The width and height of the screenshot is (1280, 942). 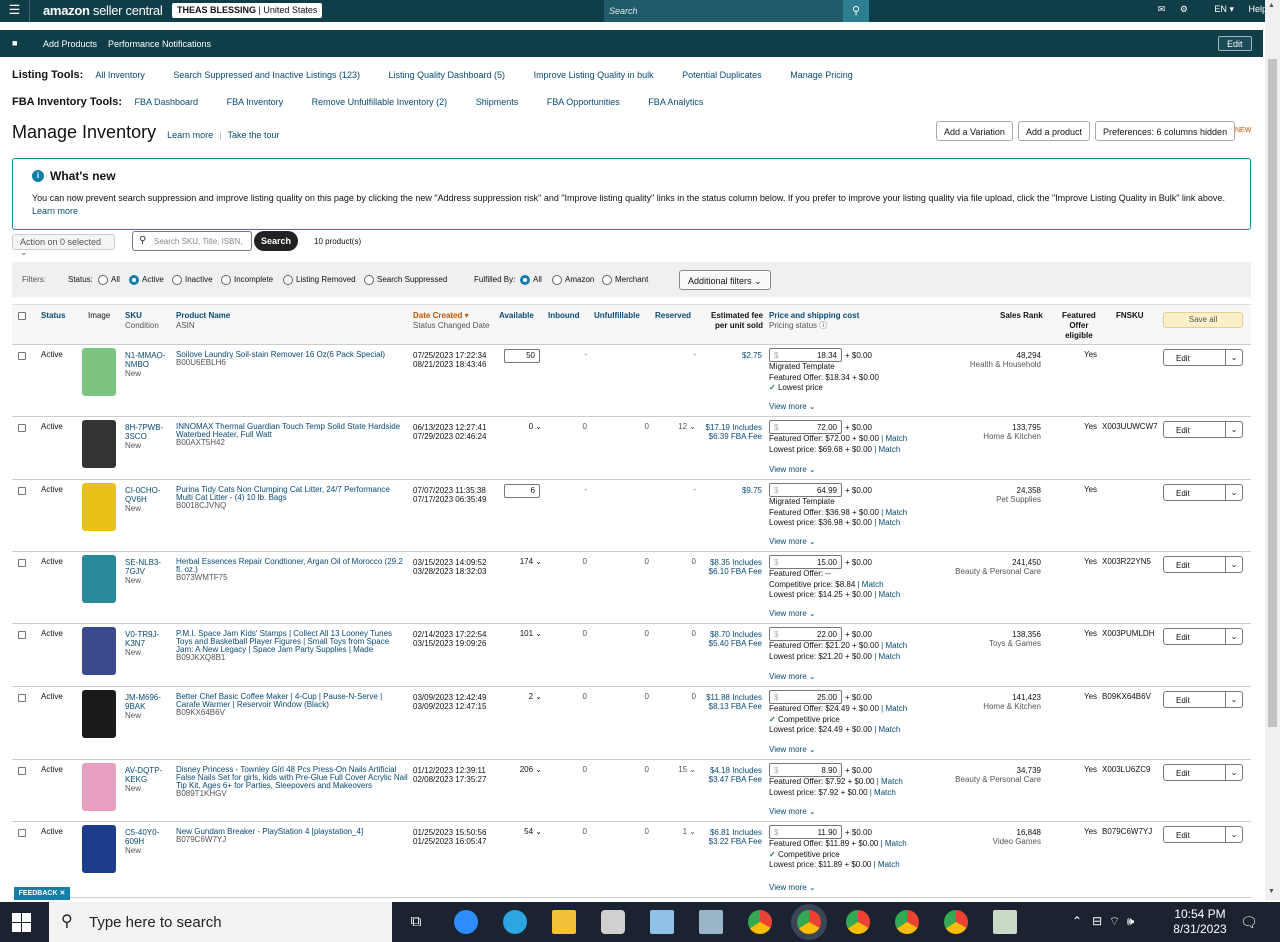 What do you see at coordinates (527, 562) in the screenshot?
I see `row-available: 174 ⌄` at bounding box center [527, 562].